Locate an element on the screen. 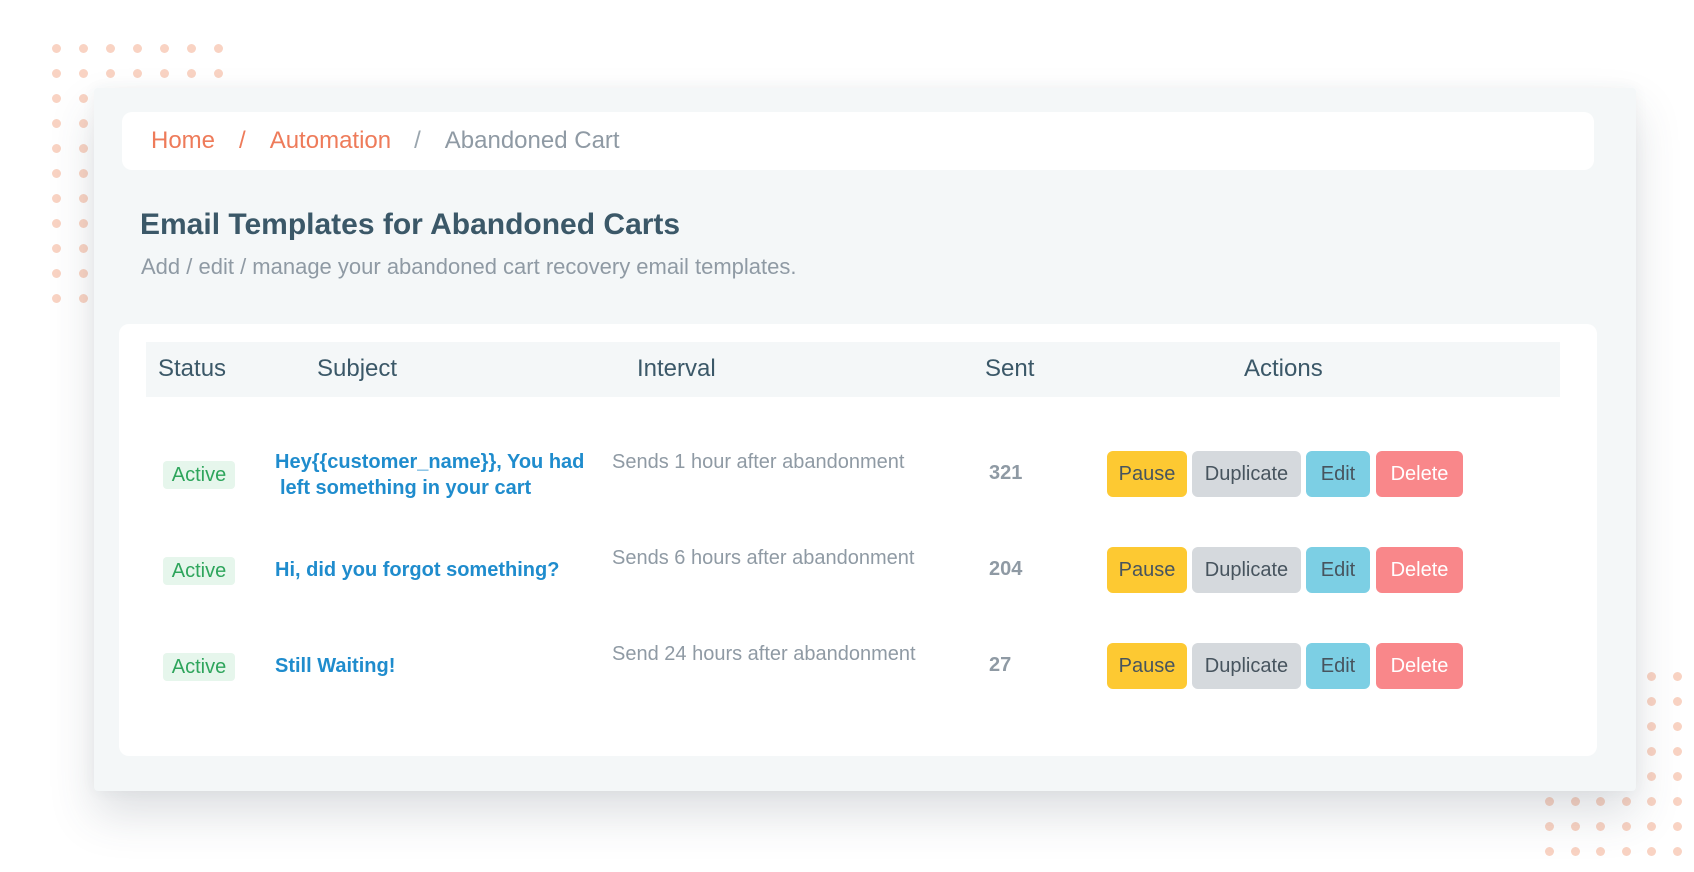 The width and height of the screenshot is (1694, 872). table-header: Status Subject Interval Sent Actions is located at coordinates (853, 369).